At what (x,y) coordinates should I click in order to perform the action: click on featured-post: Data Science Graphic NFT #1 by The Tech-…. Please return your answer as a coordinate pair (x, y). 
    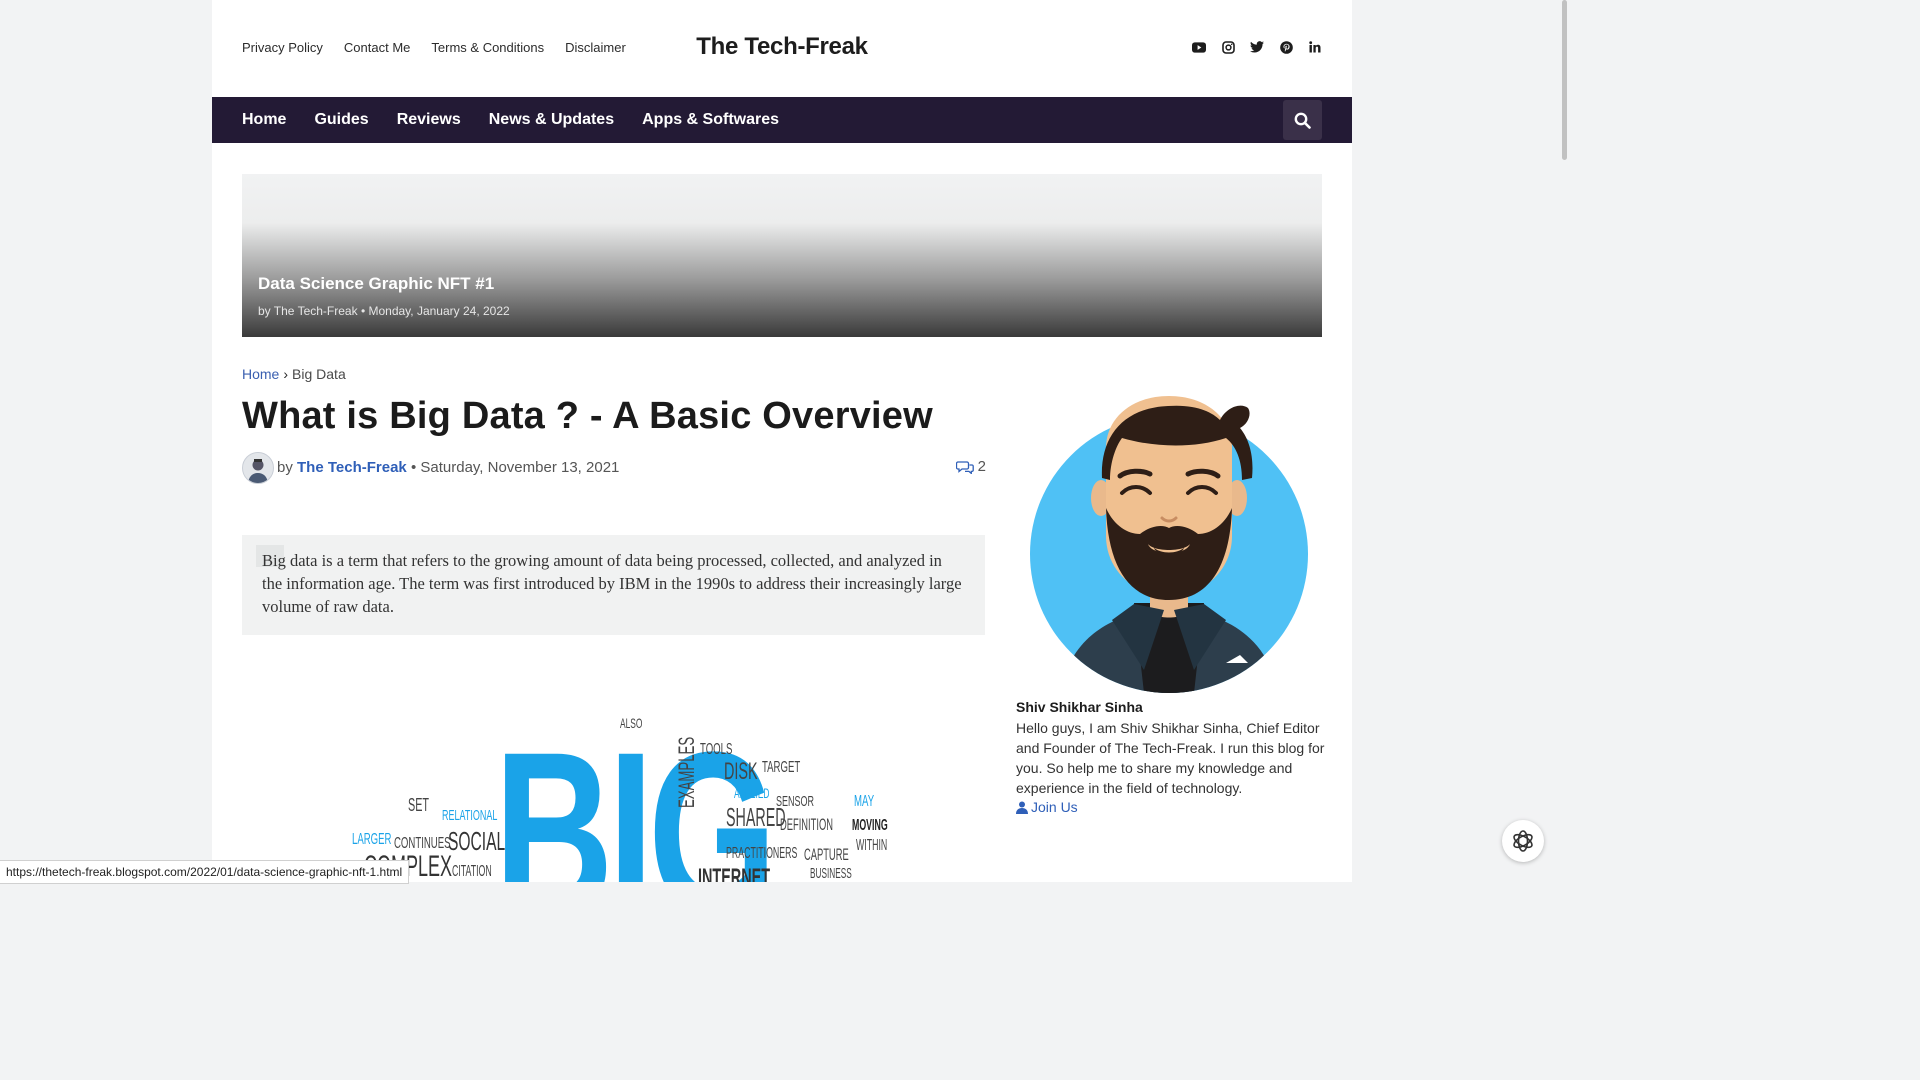
    Looking at the image, I should click on (782, 255).